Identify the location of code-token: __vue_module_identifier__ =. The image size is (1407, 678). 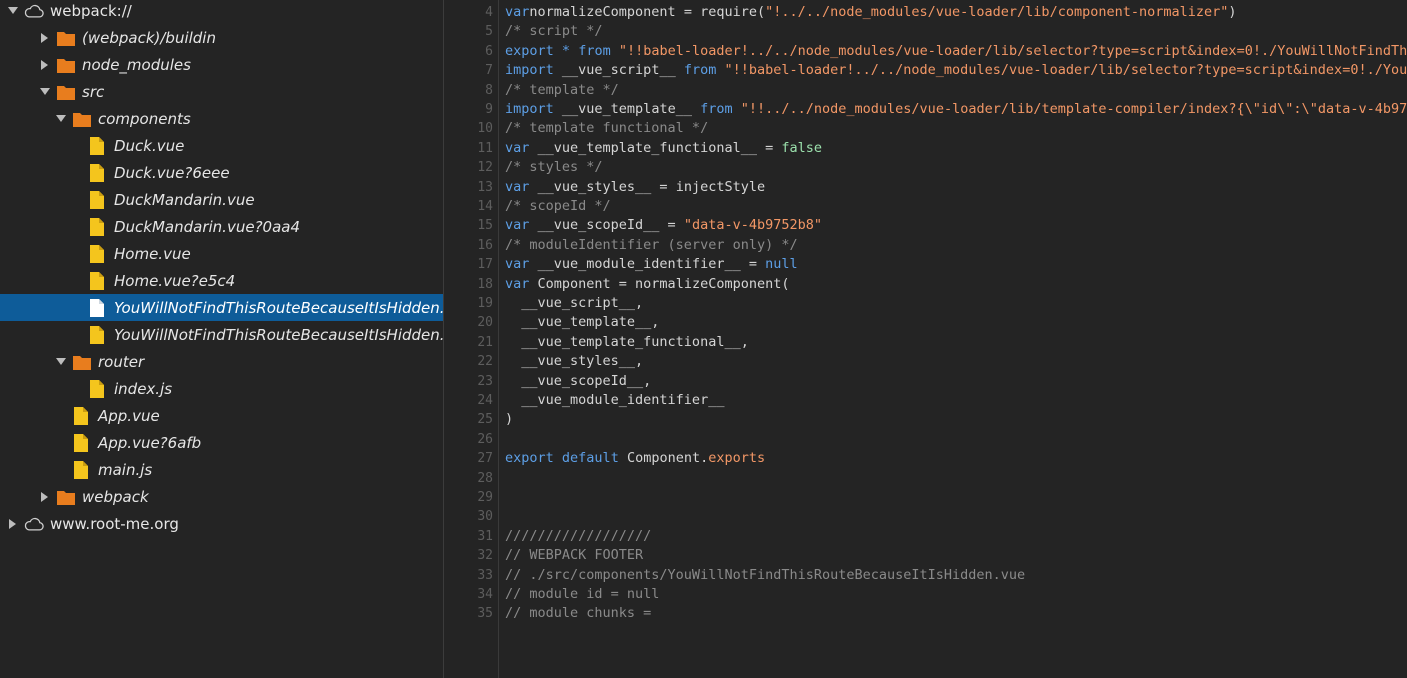
(647, 264).